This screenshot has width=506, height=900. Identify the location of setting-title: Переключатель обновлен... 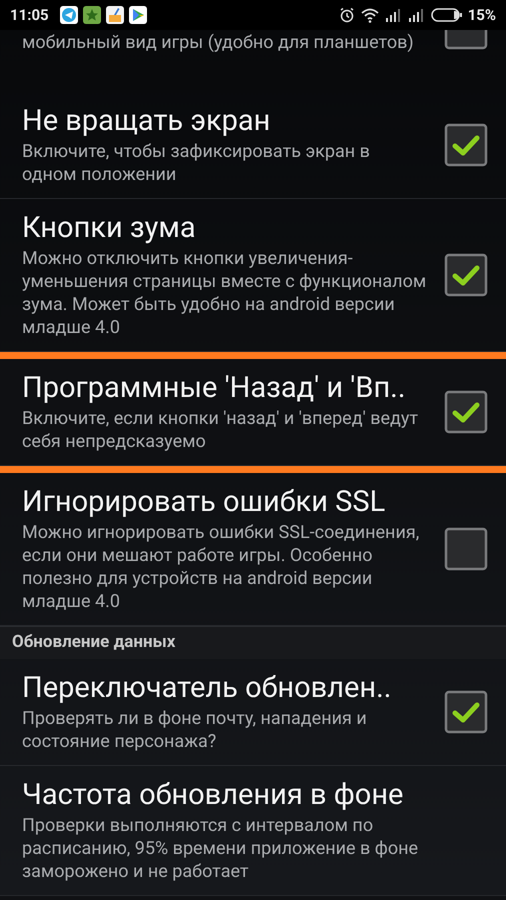
(207, 688).